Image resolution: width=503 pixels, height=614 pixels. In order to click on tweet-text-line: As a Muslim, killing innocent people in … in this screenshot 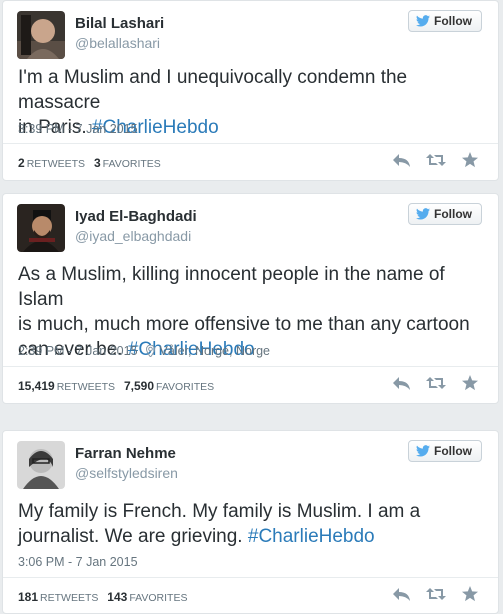, I will do `click(231, 287)`.